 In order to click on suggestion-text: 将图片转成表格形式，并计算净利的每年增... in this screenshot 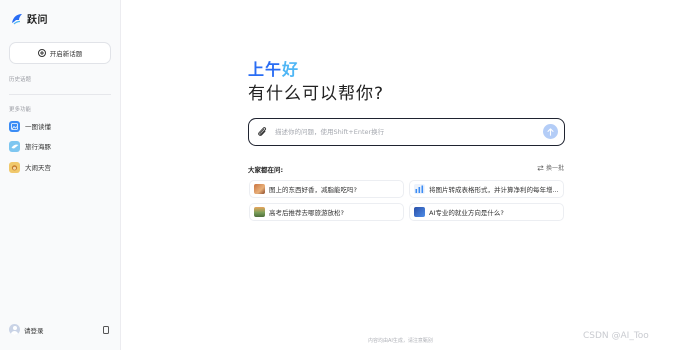, I will do `click(494, 190)`.